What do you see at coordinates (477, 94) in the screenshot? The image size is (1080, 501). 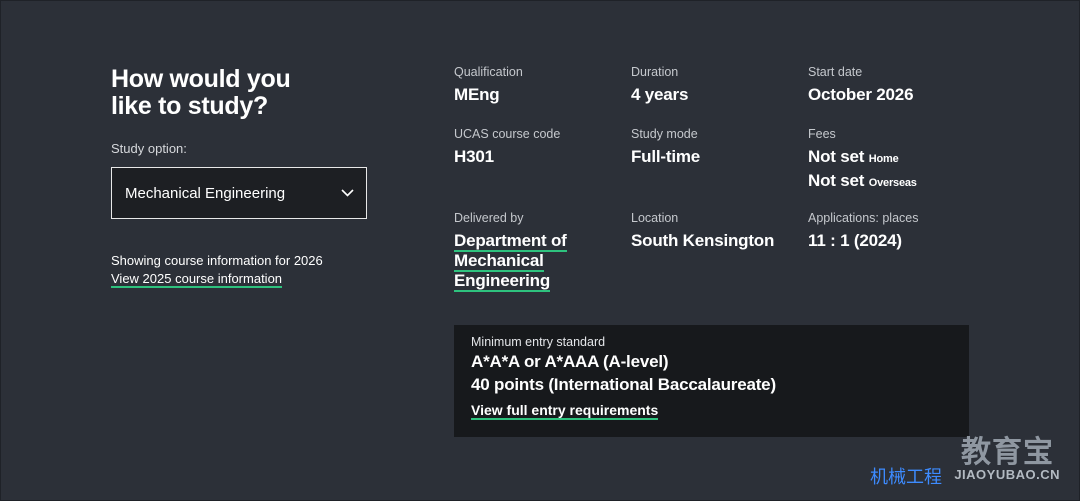 I see `qualification-value: MEng` at bounding box center [477, 94].